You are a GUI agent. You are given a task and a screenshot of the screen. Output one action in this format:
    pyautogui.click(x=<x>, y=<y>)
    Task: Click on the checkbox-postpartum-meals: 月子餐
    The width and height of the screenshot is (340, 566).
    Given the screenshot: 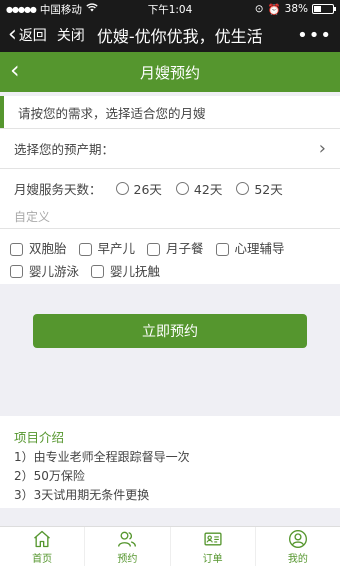 What is the action you would take?
    pyautogui.click(x=175, y=249)
    